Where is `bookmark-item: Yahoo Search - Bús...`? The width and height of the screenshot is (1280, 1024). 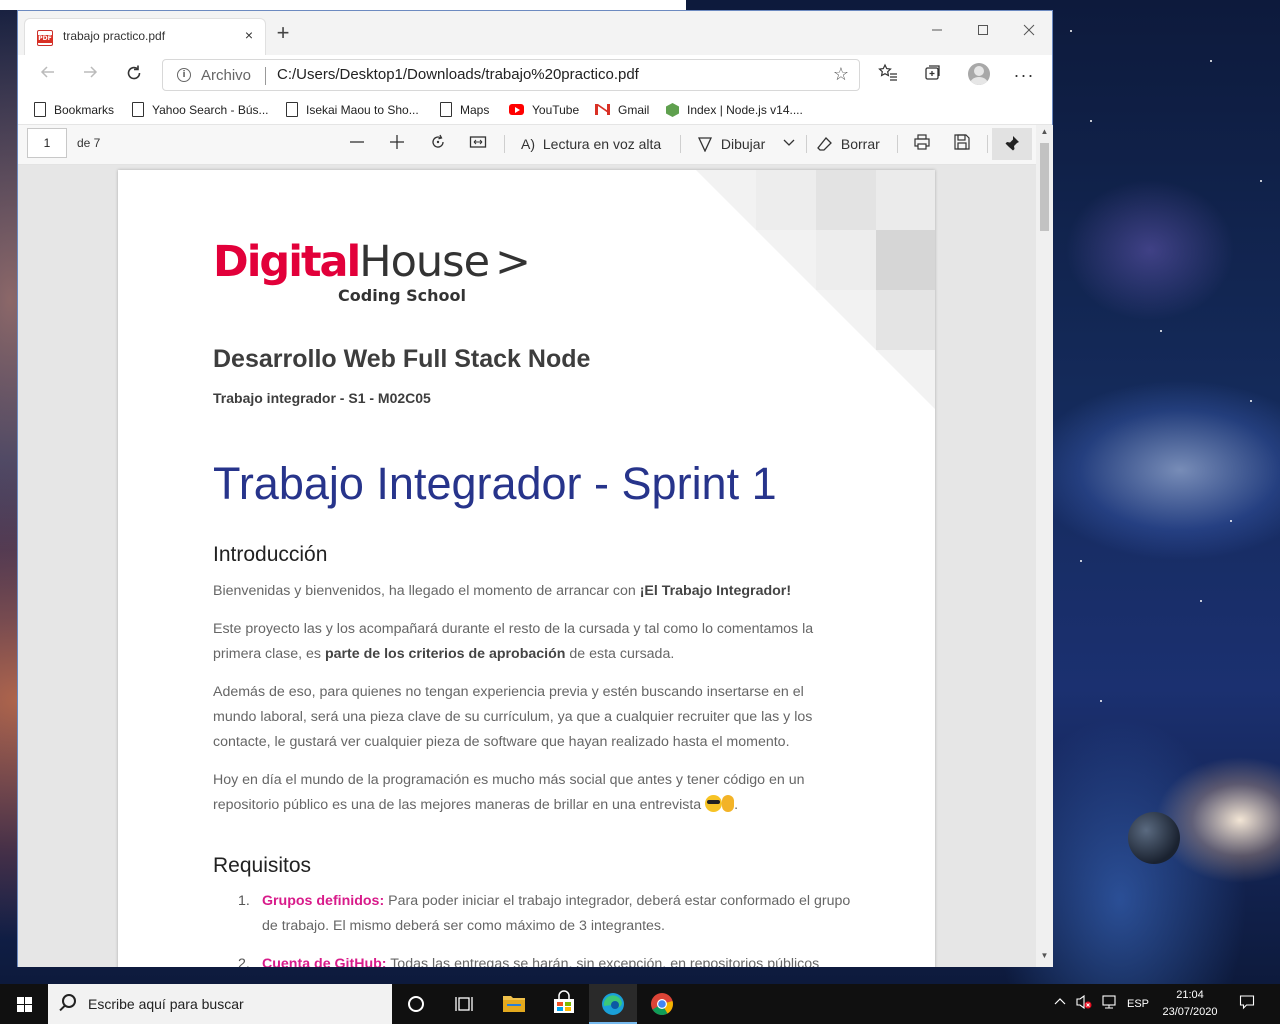 bookmark-item: Yahoo Search - Bús... is located at coordinates (200, 110).